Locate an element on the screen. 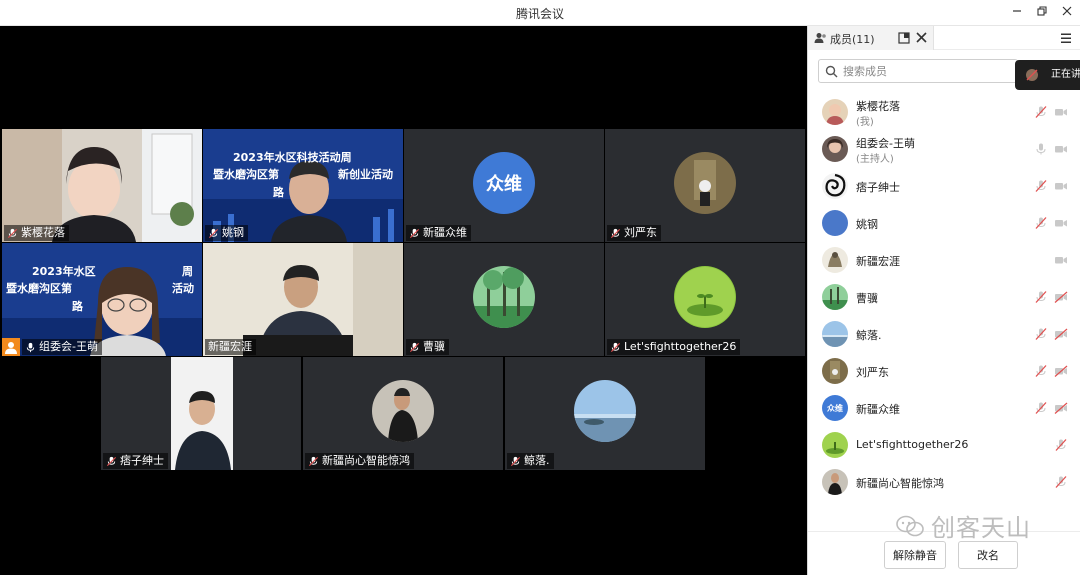 This screenshot has width=1080, height=575. tile-name: 痞子绅士 is located at coordinates (142, 460).